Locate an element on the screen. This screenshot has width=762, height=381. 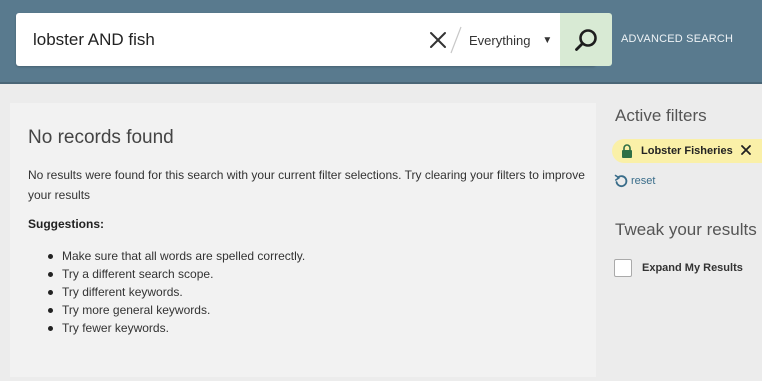
expand-results-label: Expand My Results is located at coordinates (692, 268).